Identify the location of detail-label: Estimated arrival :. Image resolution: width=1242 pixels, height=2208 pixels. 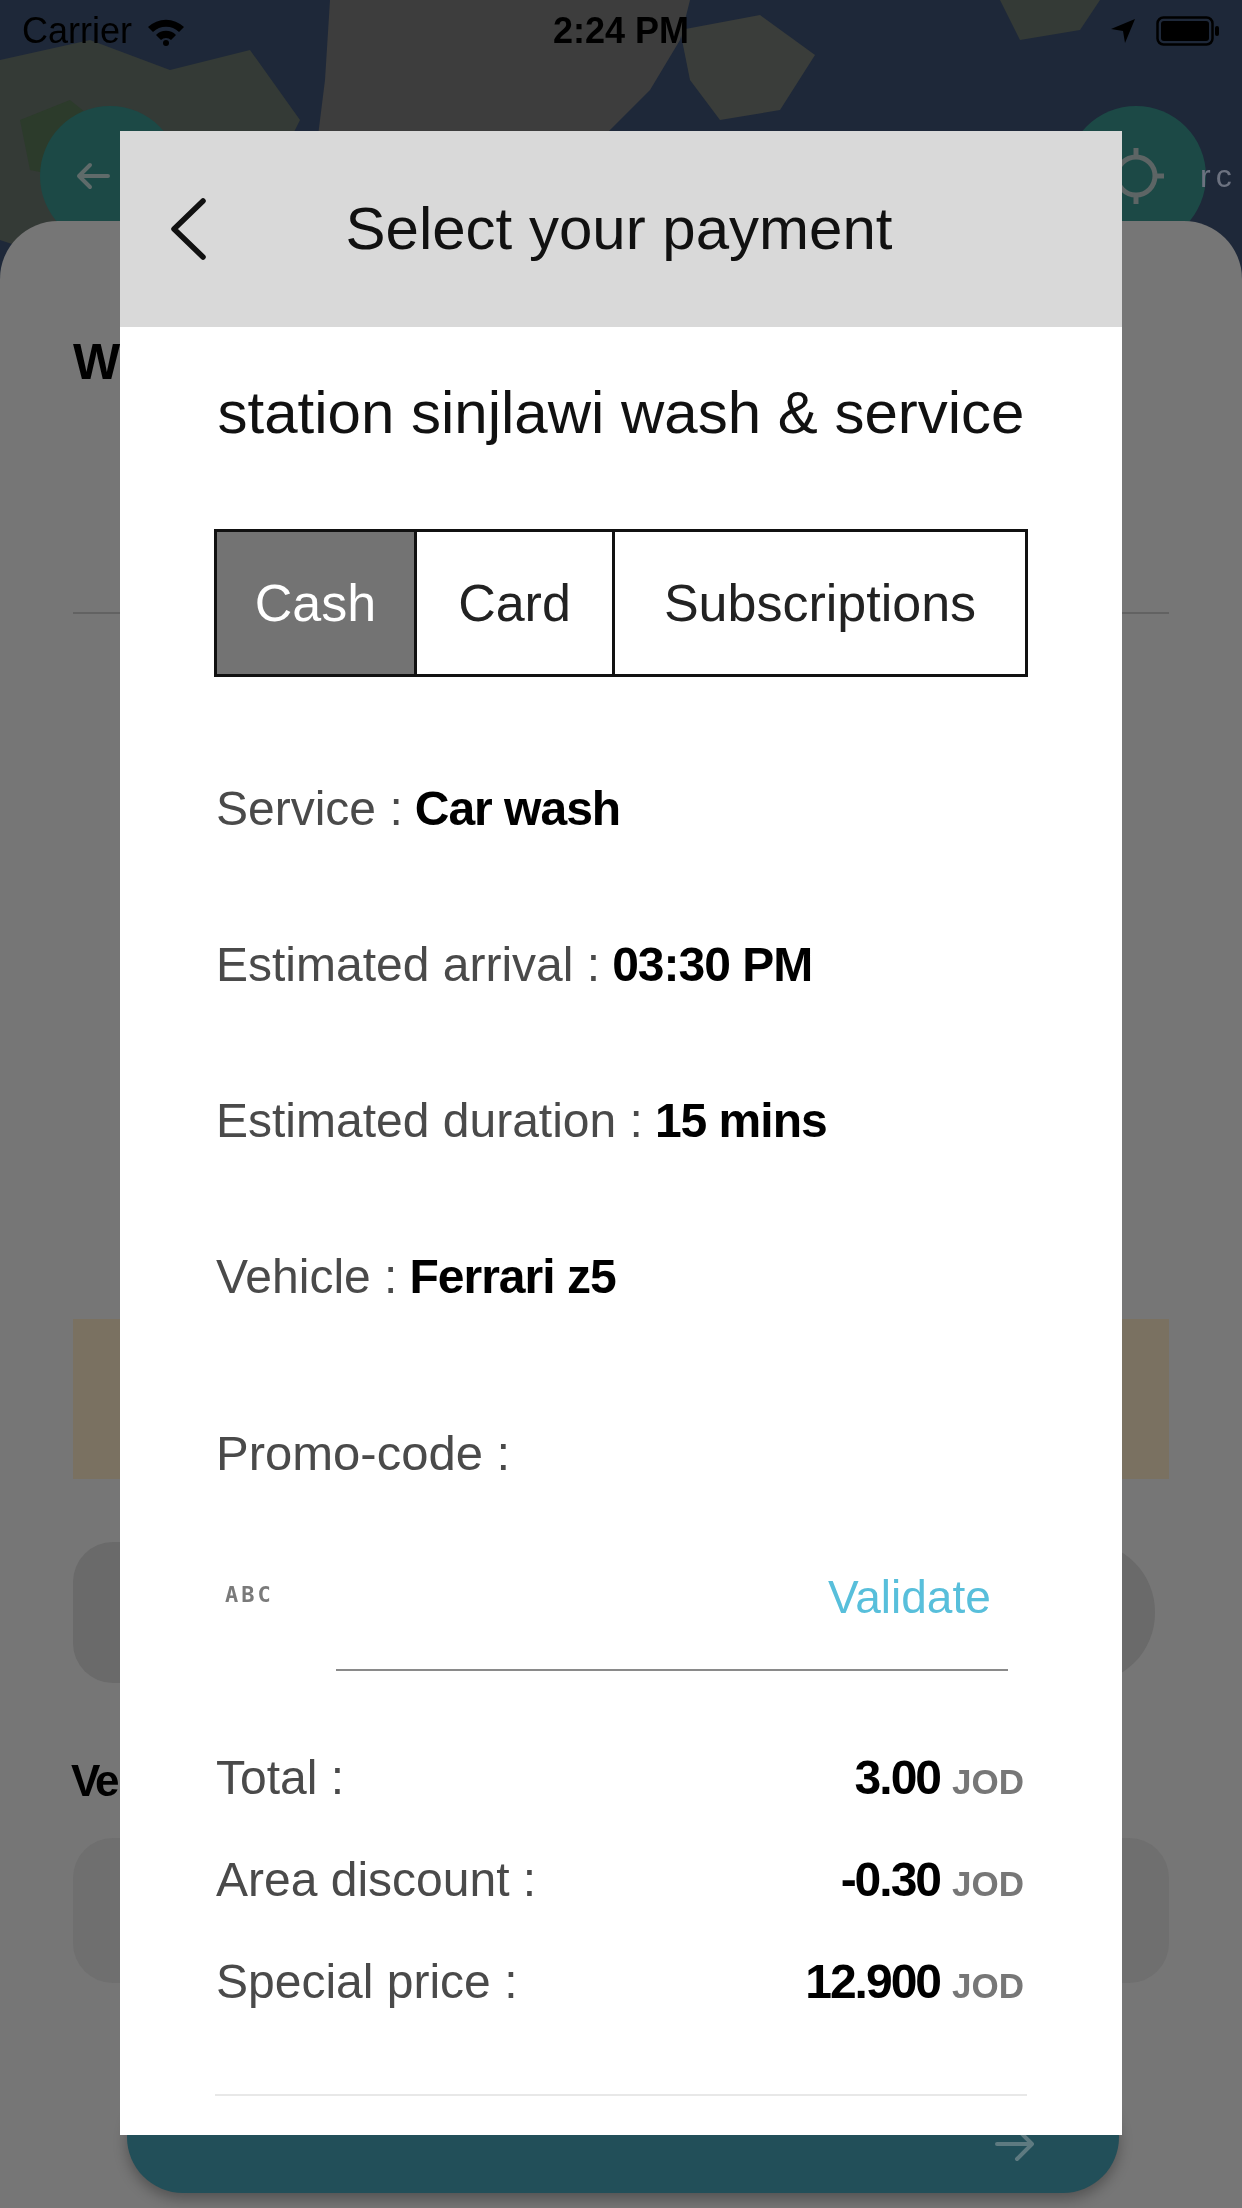
(408, 964).